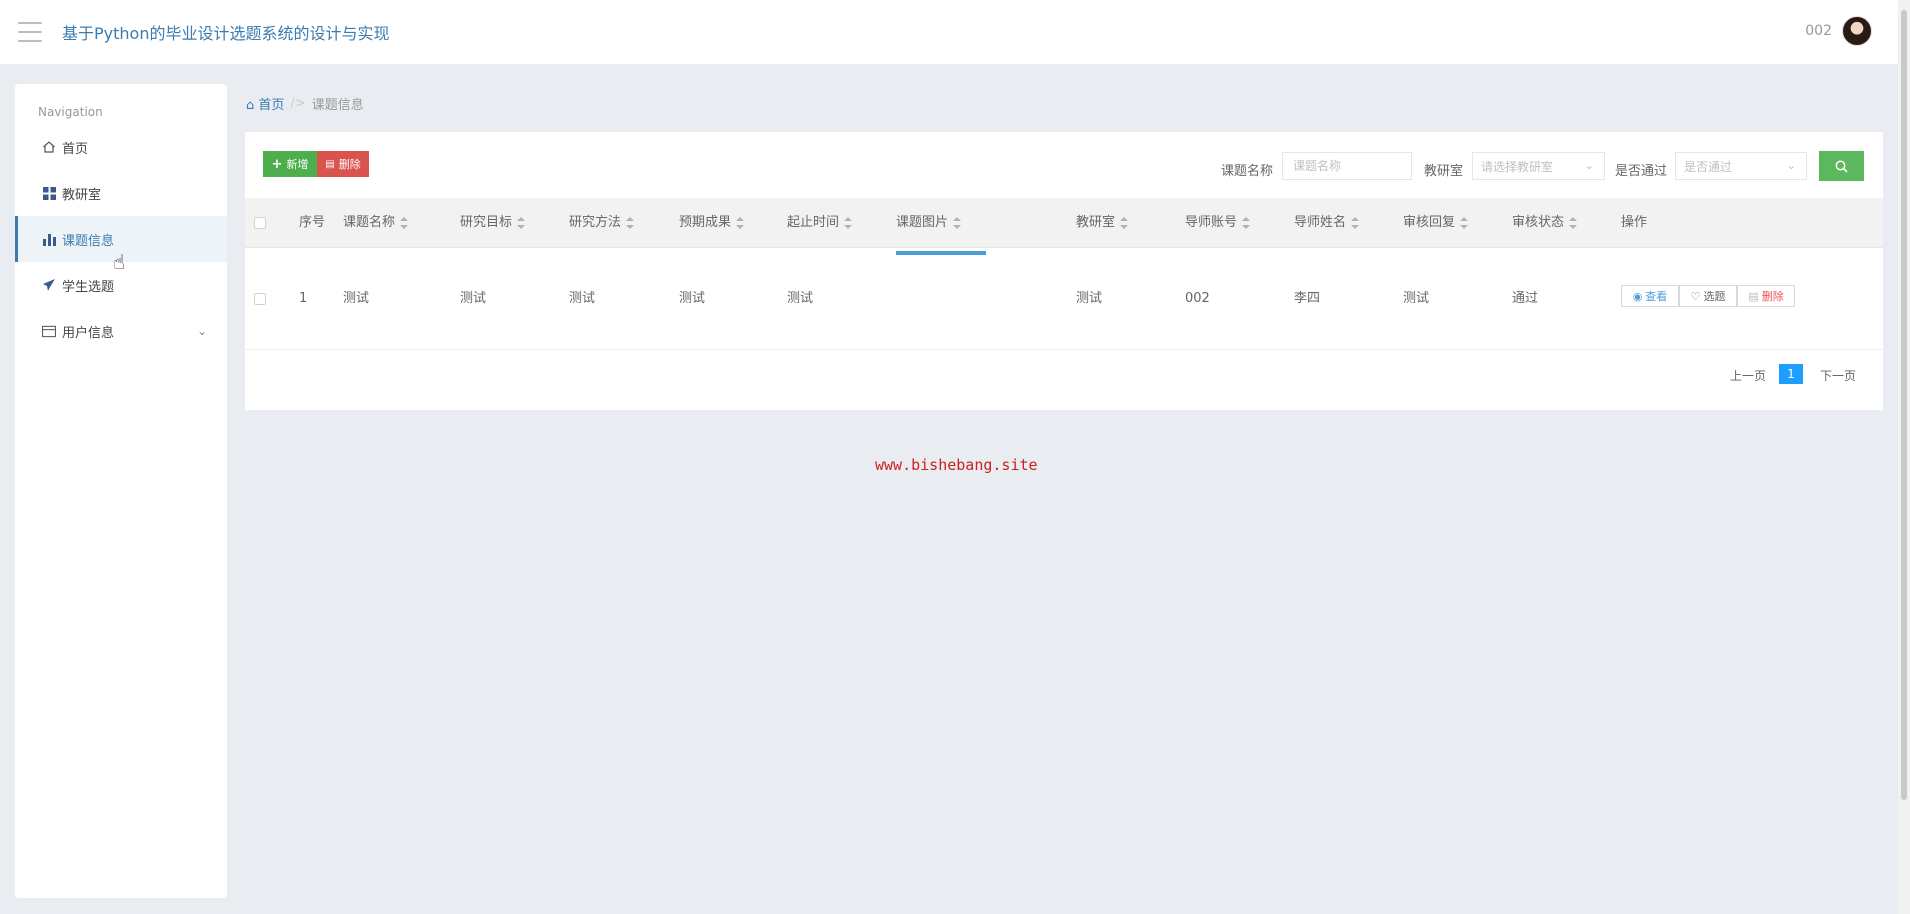 Image resolution: width=1910 pixels, height=914 pixels. Describe the element at coordinates (70, 112) in the screenshot. I see `nav-caption: Navigation` at that location.